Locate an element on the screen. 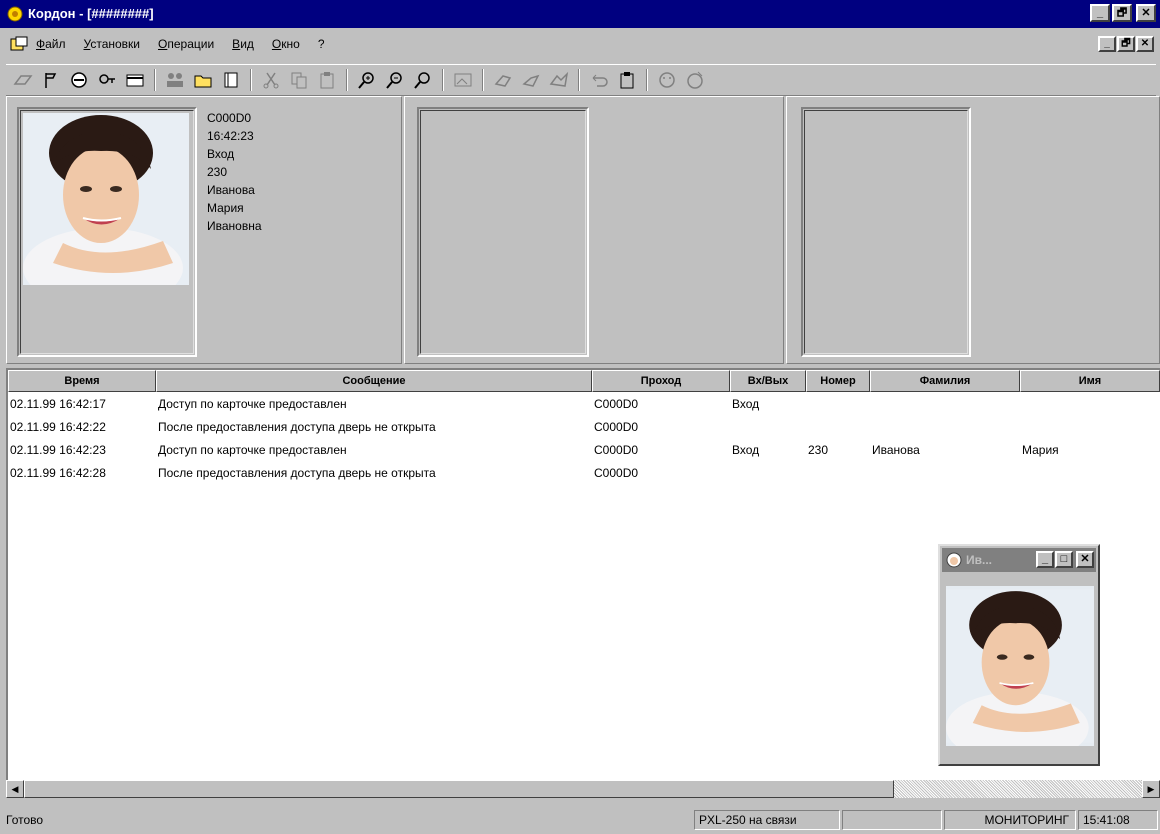 This screenshot has height=834, width=1160. folder-icon is located at coordinates (203, 80).